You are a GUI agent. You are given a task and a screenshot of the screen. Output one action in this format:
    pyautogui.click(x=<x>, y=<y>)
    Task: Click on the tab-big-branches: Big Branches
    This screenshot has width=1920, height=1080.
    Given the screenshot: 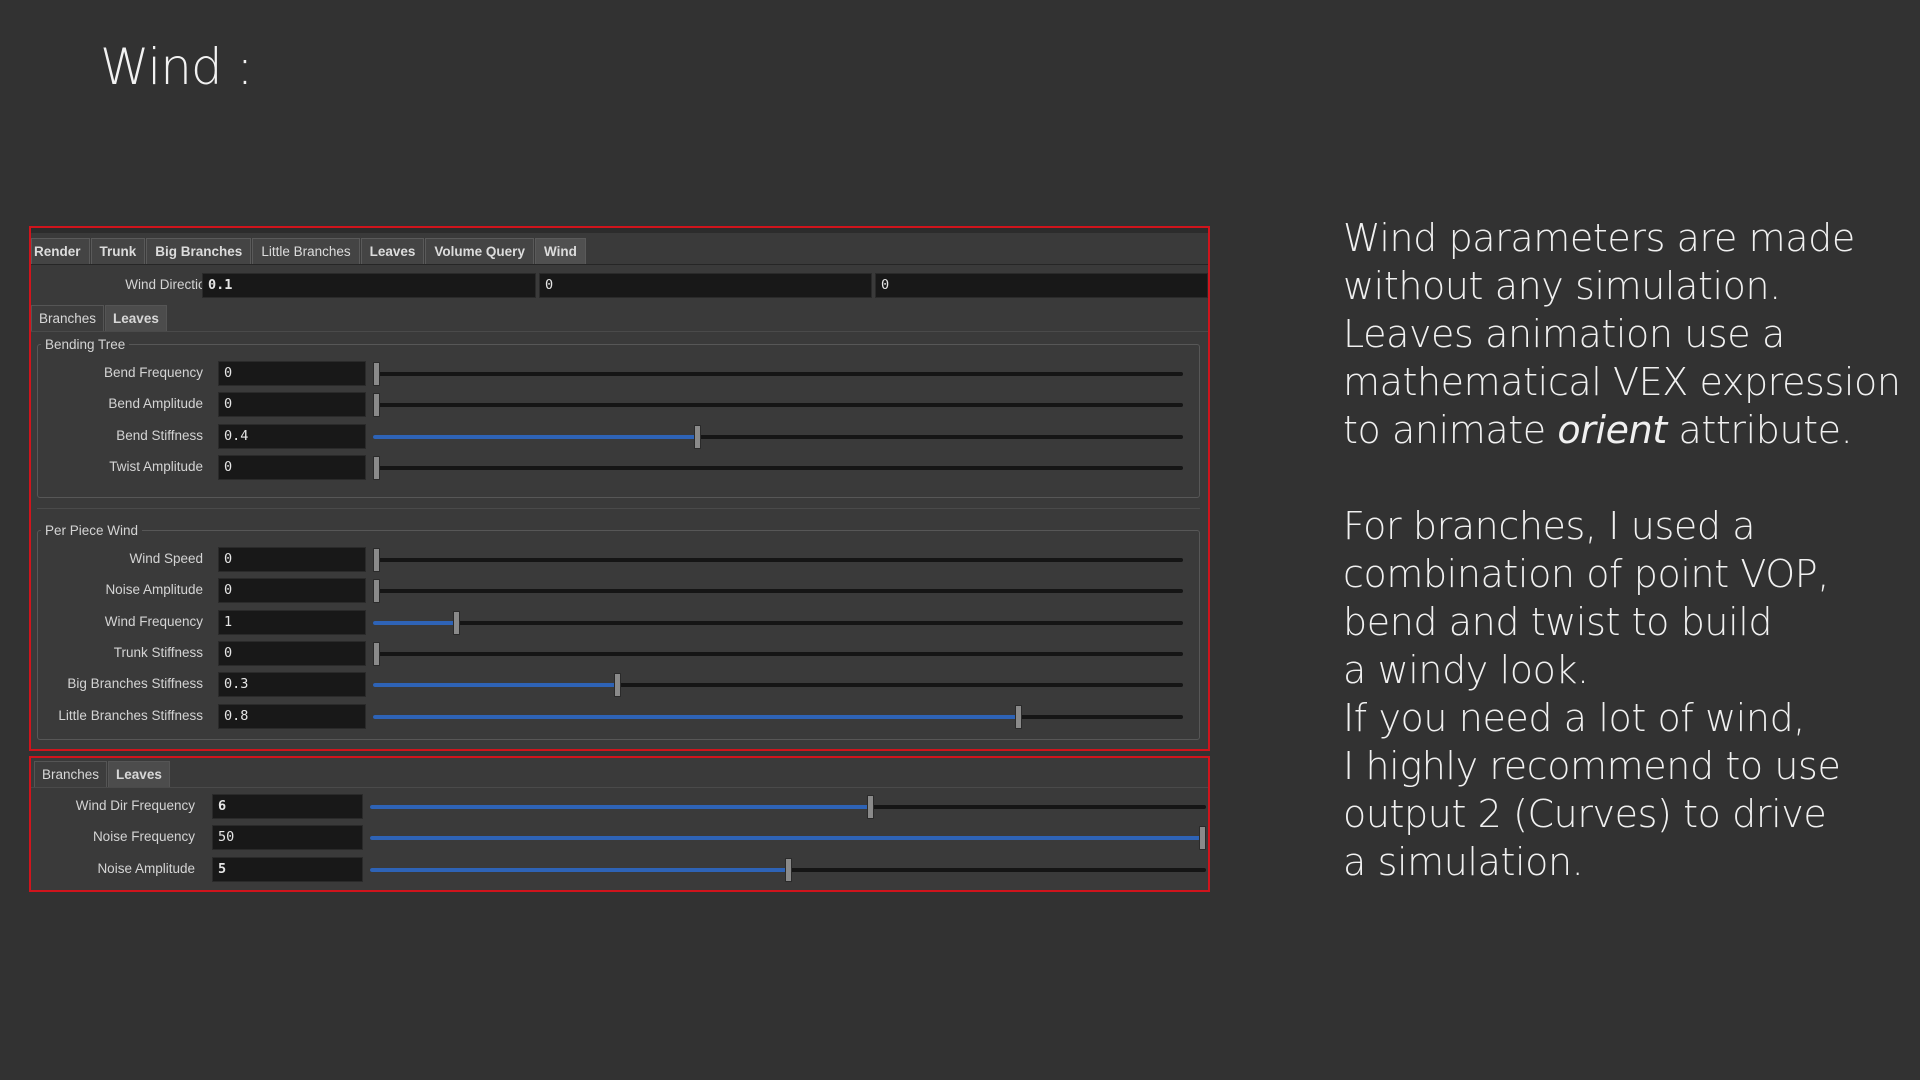 What is the action you would take?
    pyautogui.click(x=199, y=251)
    